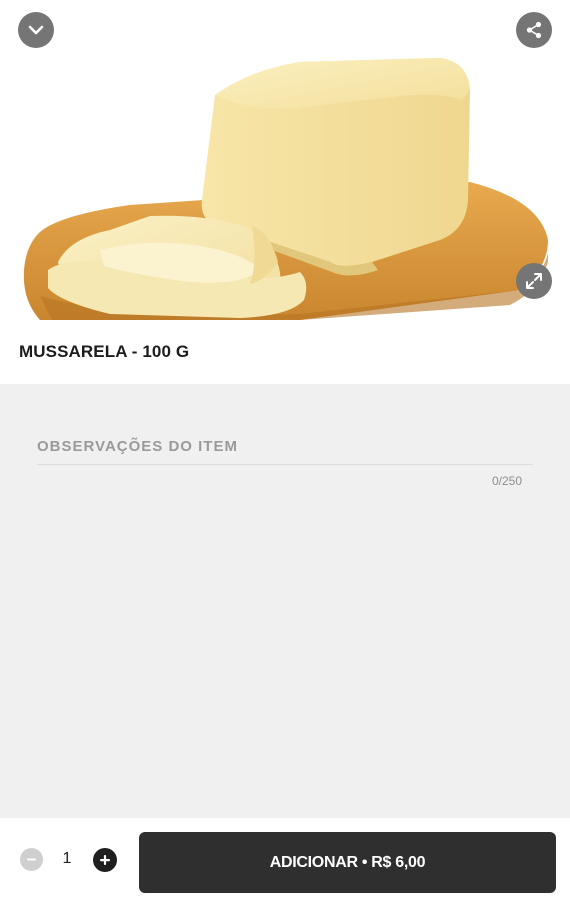 Image resolution: width=570 pixels, height=900 pixels. I want to click on chevron-down-icon, so click(36, 30).